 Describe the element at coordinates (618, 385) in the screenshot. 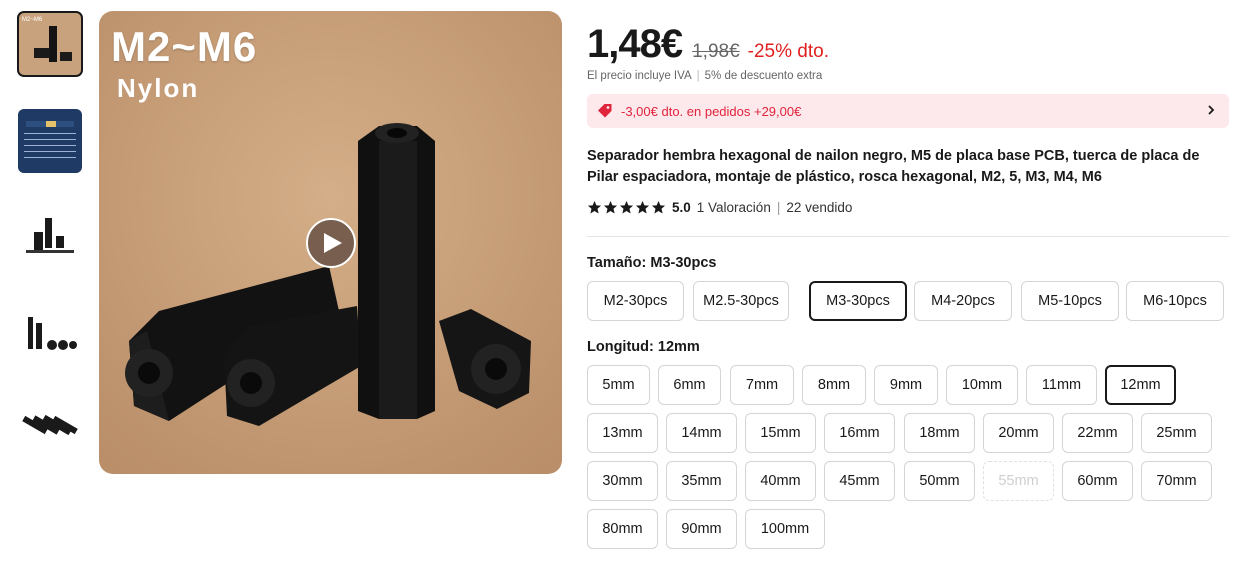

I see `length-option: 5mm` at that location.